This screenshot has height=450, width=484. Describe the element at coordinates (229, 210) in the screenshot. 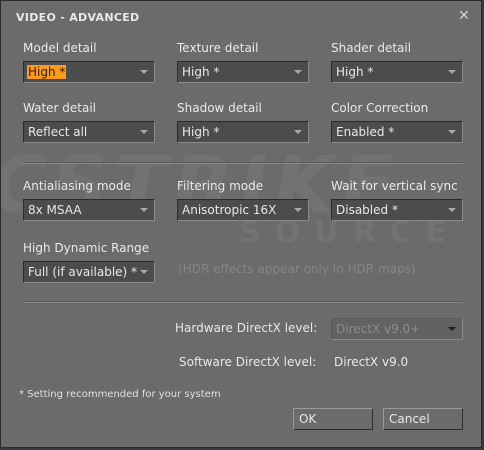

I see `filtering-mode-value: Anisotropic 16X` at that location.